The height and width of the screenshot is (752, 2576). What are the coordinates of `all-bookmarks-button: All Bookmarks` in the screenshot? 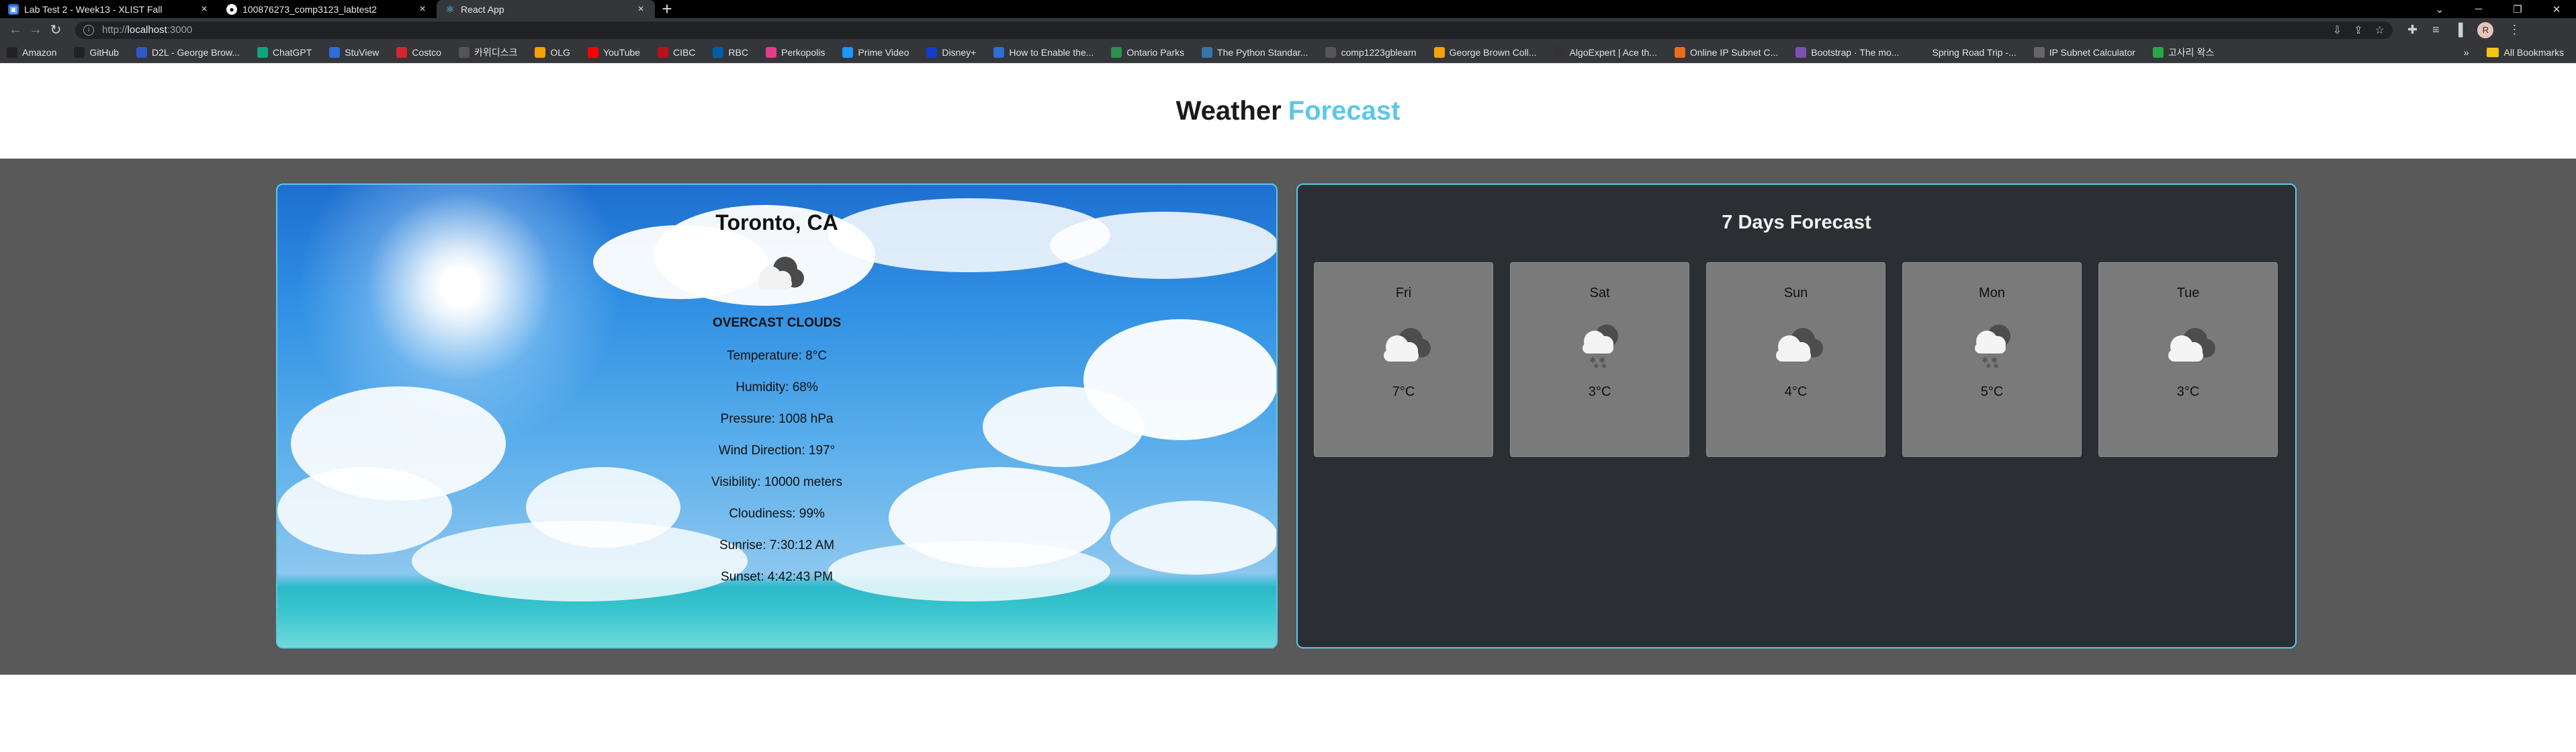 It's located at (2534, 52).